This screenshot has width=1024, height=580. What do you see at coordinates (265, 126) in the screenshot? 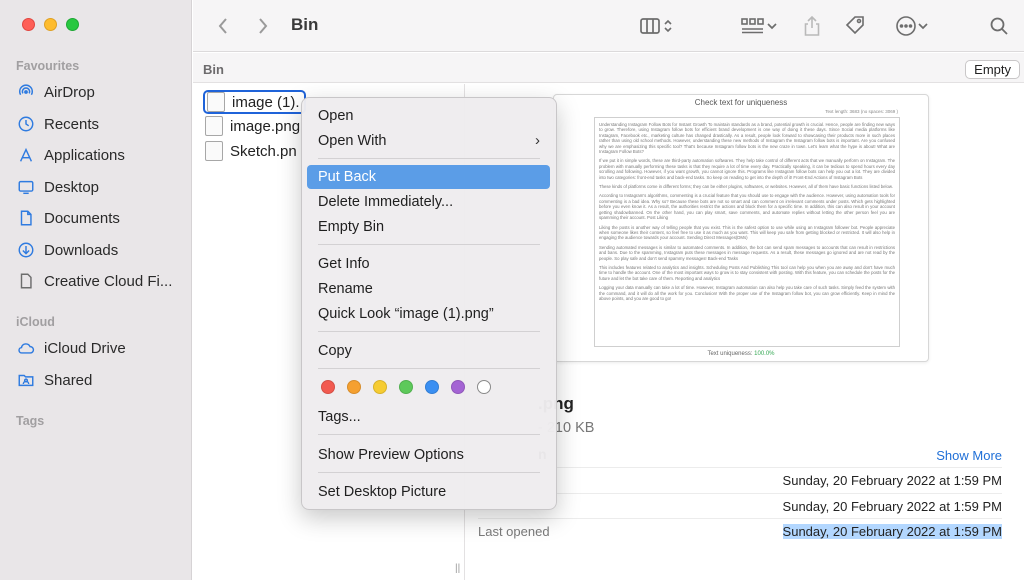
I see `file-name: image.png` at bounding box center [265, 126].